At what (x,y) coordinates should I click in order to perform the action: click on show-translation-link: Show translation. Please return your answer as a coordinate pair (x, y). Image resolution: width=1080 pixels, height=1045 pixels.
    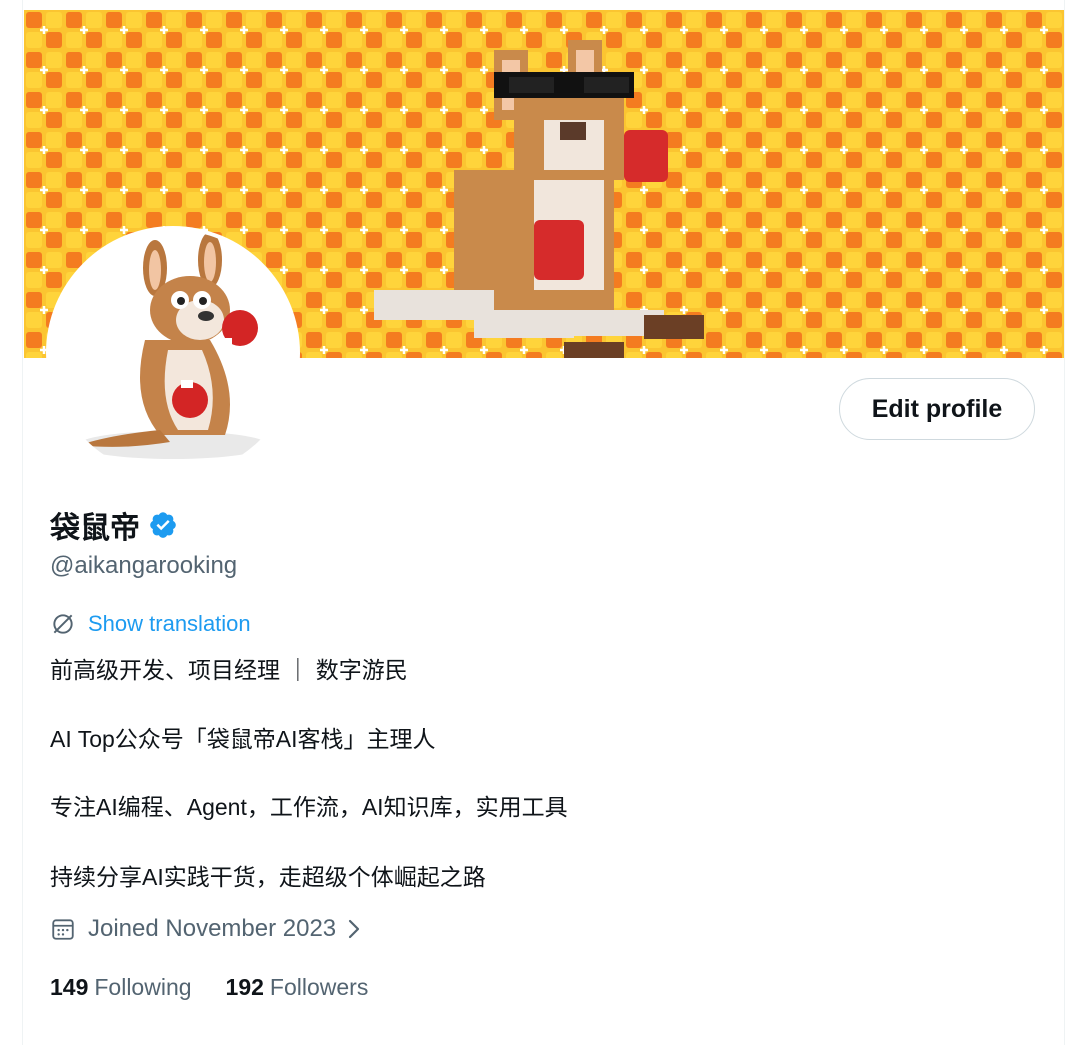
    Looking at the image, I should click on (150, 624).